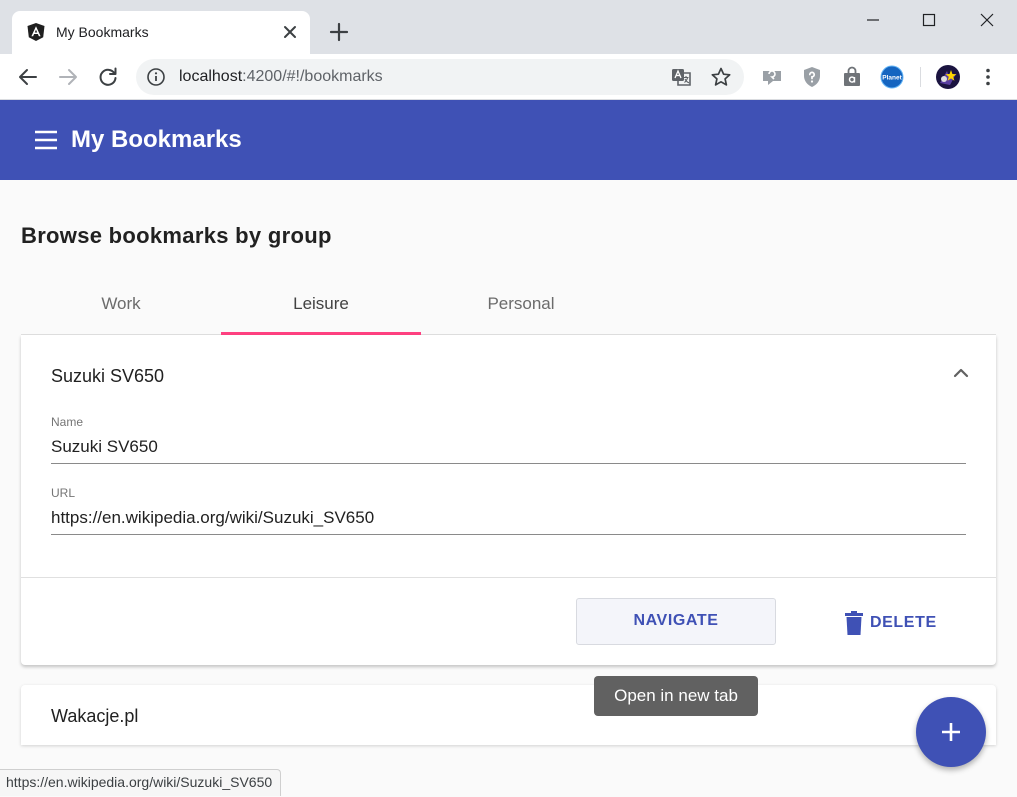 The height and width of the screenshot is (797, 1017). I want to click on page-title: Browse bookmarks by group, so click(176, 235).